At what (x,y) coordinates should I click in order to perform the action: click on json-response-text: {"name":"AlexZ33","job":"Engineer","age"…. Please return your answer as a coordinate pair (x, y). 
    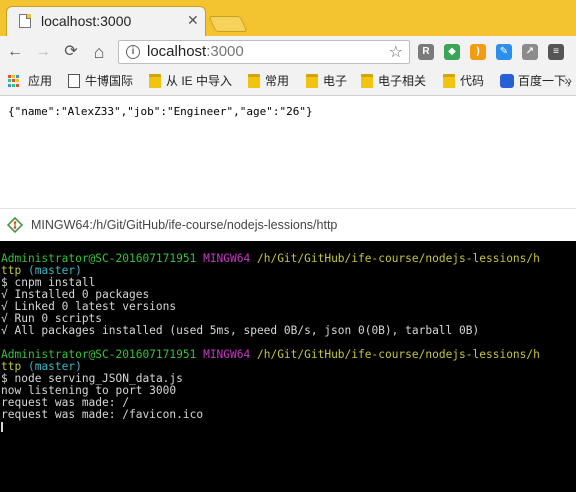
    Looking at the image, I should click on (160, 111).